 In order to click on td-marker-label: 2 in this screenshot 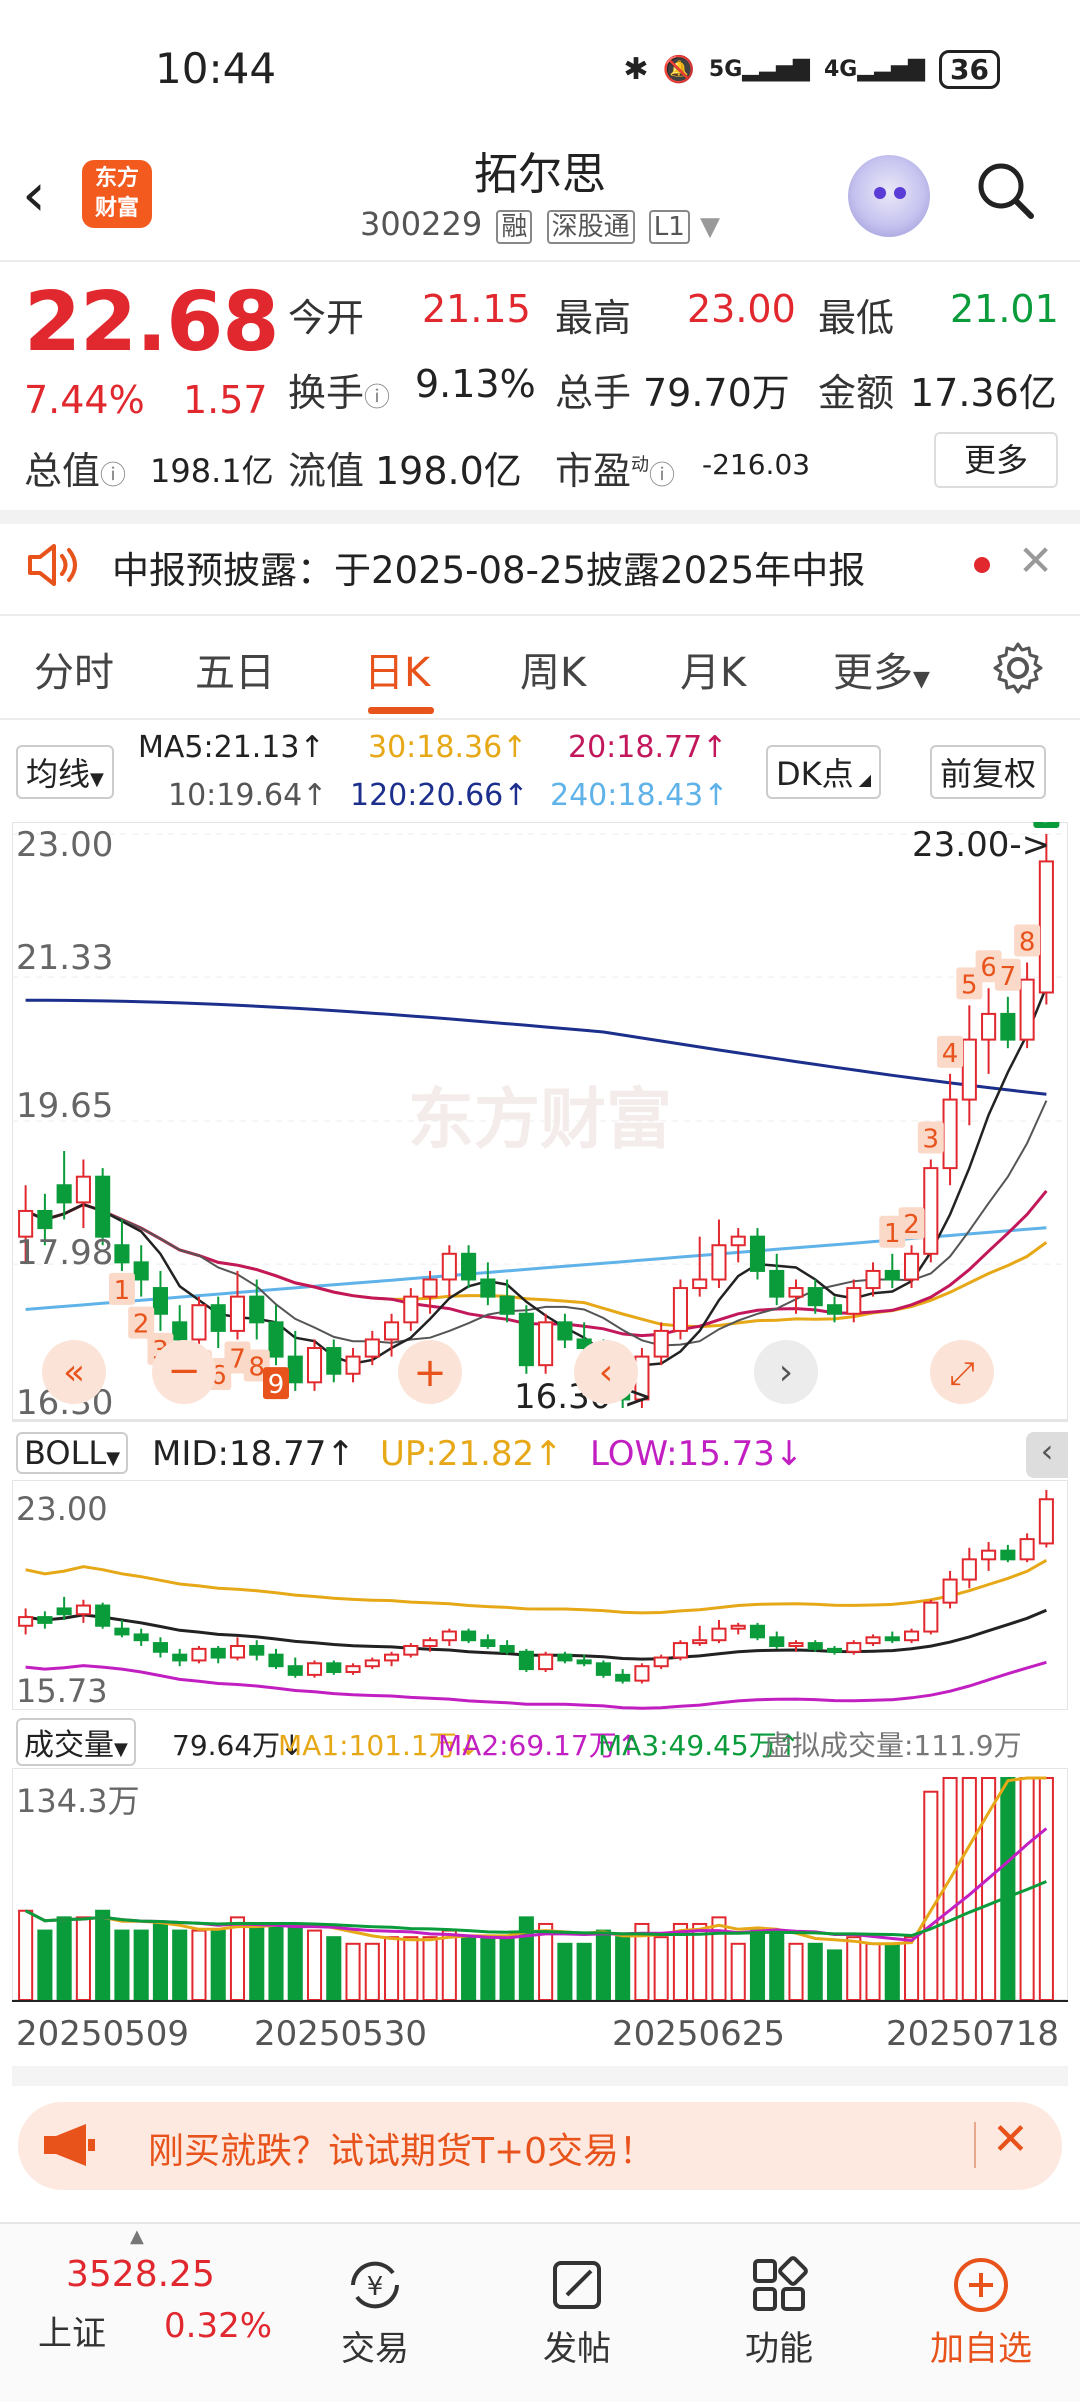, I will do `click(141, 1325)`.